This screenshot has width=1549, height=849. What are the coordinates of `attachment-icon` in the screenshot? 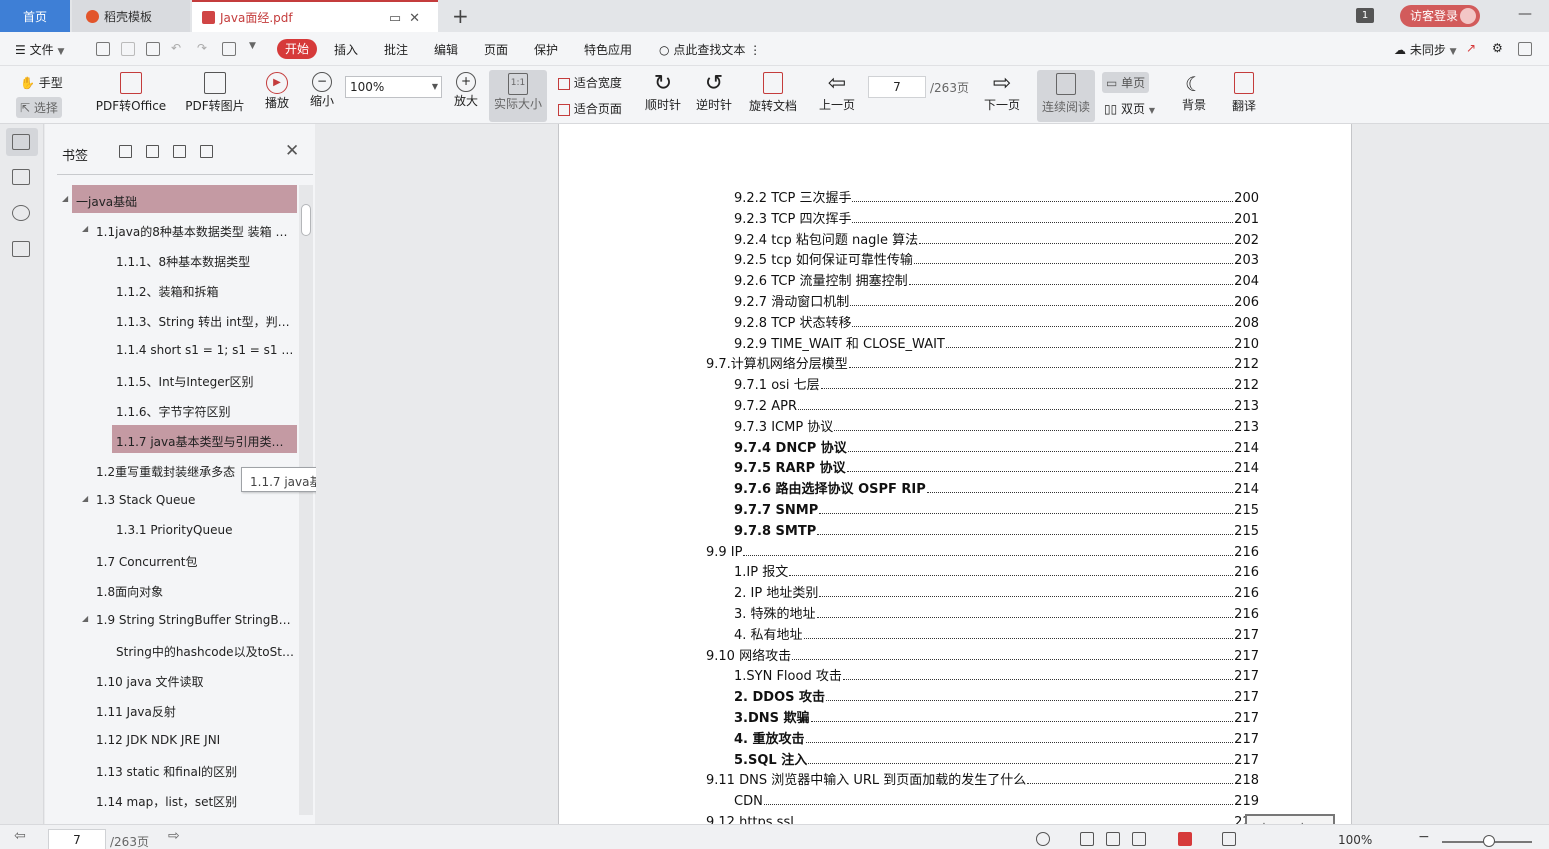 It's located at (21, 249).